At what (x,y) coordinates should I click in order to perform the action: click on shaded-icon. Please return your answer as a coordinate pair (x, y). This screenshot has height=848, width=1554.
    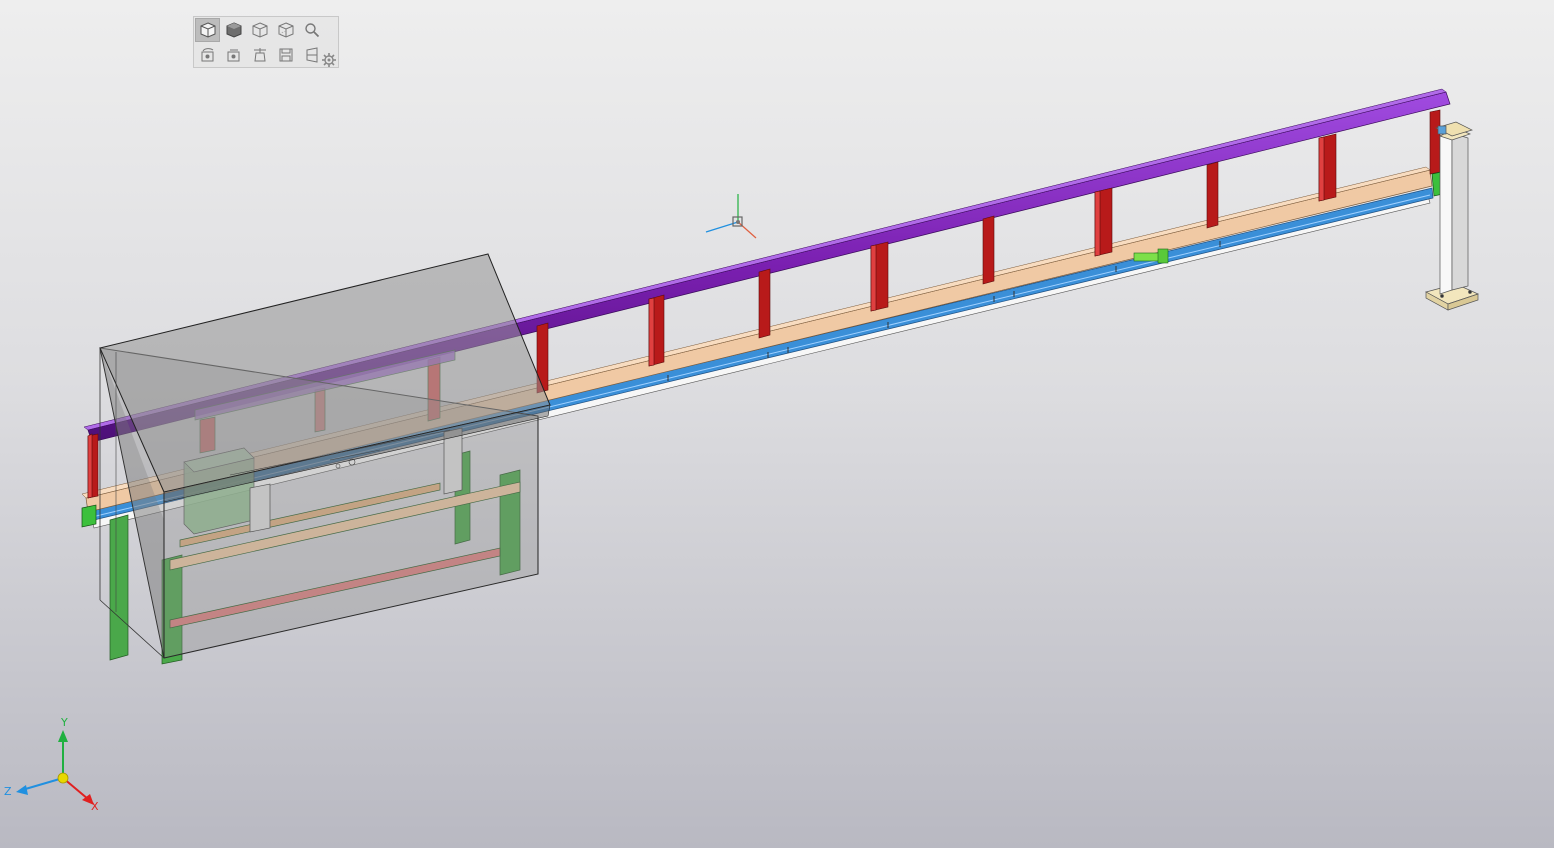
    Looking at the image, I should click on (233, 30).